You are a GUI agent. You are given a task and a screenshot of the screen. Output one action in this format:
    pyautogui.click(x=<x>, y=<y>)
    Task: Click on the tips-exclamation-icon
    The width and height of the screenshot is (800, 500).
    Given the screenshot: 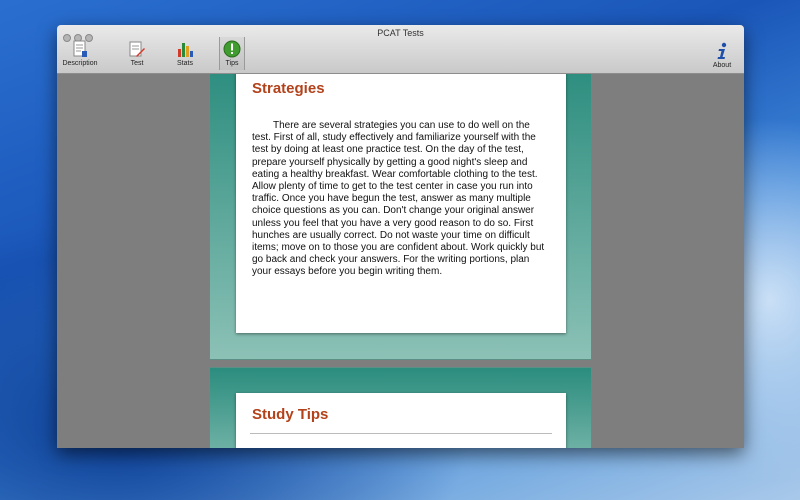 What is the action you would take?
    pyautogui.click(x=232, y=49)
    